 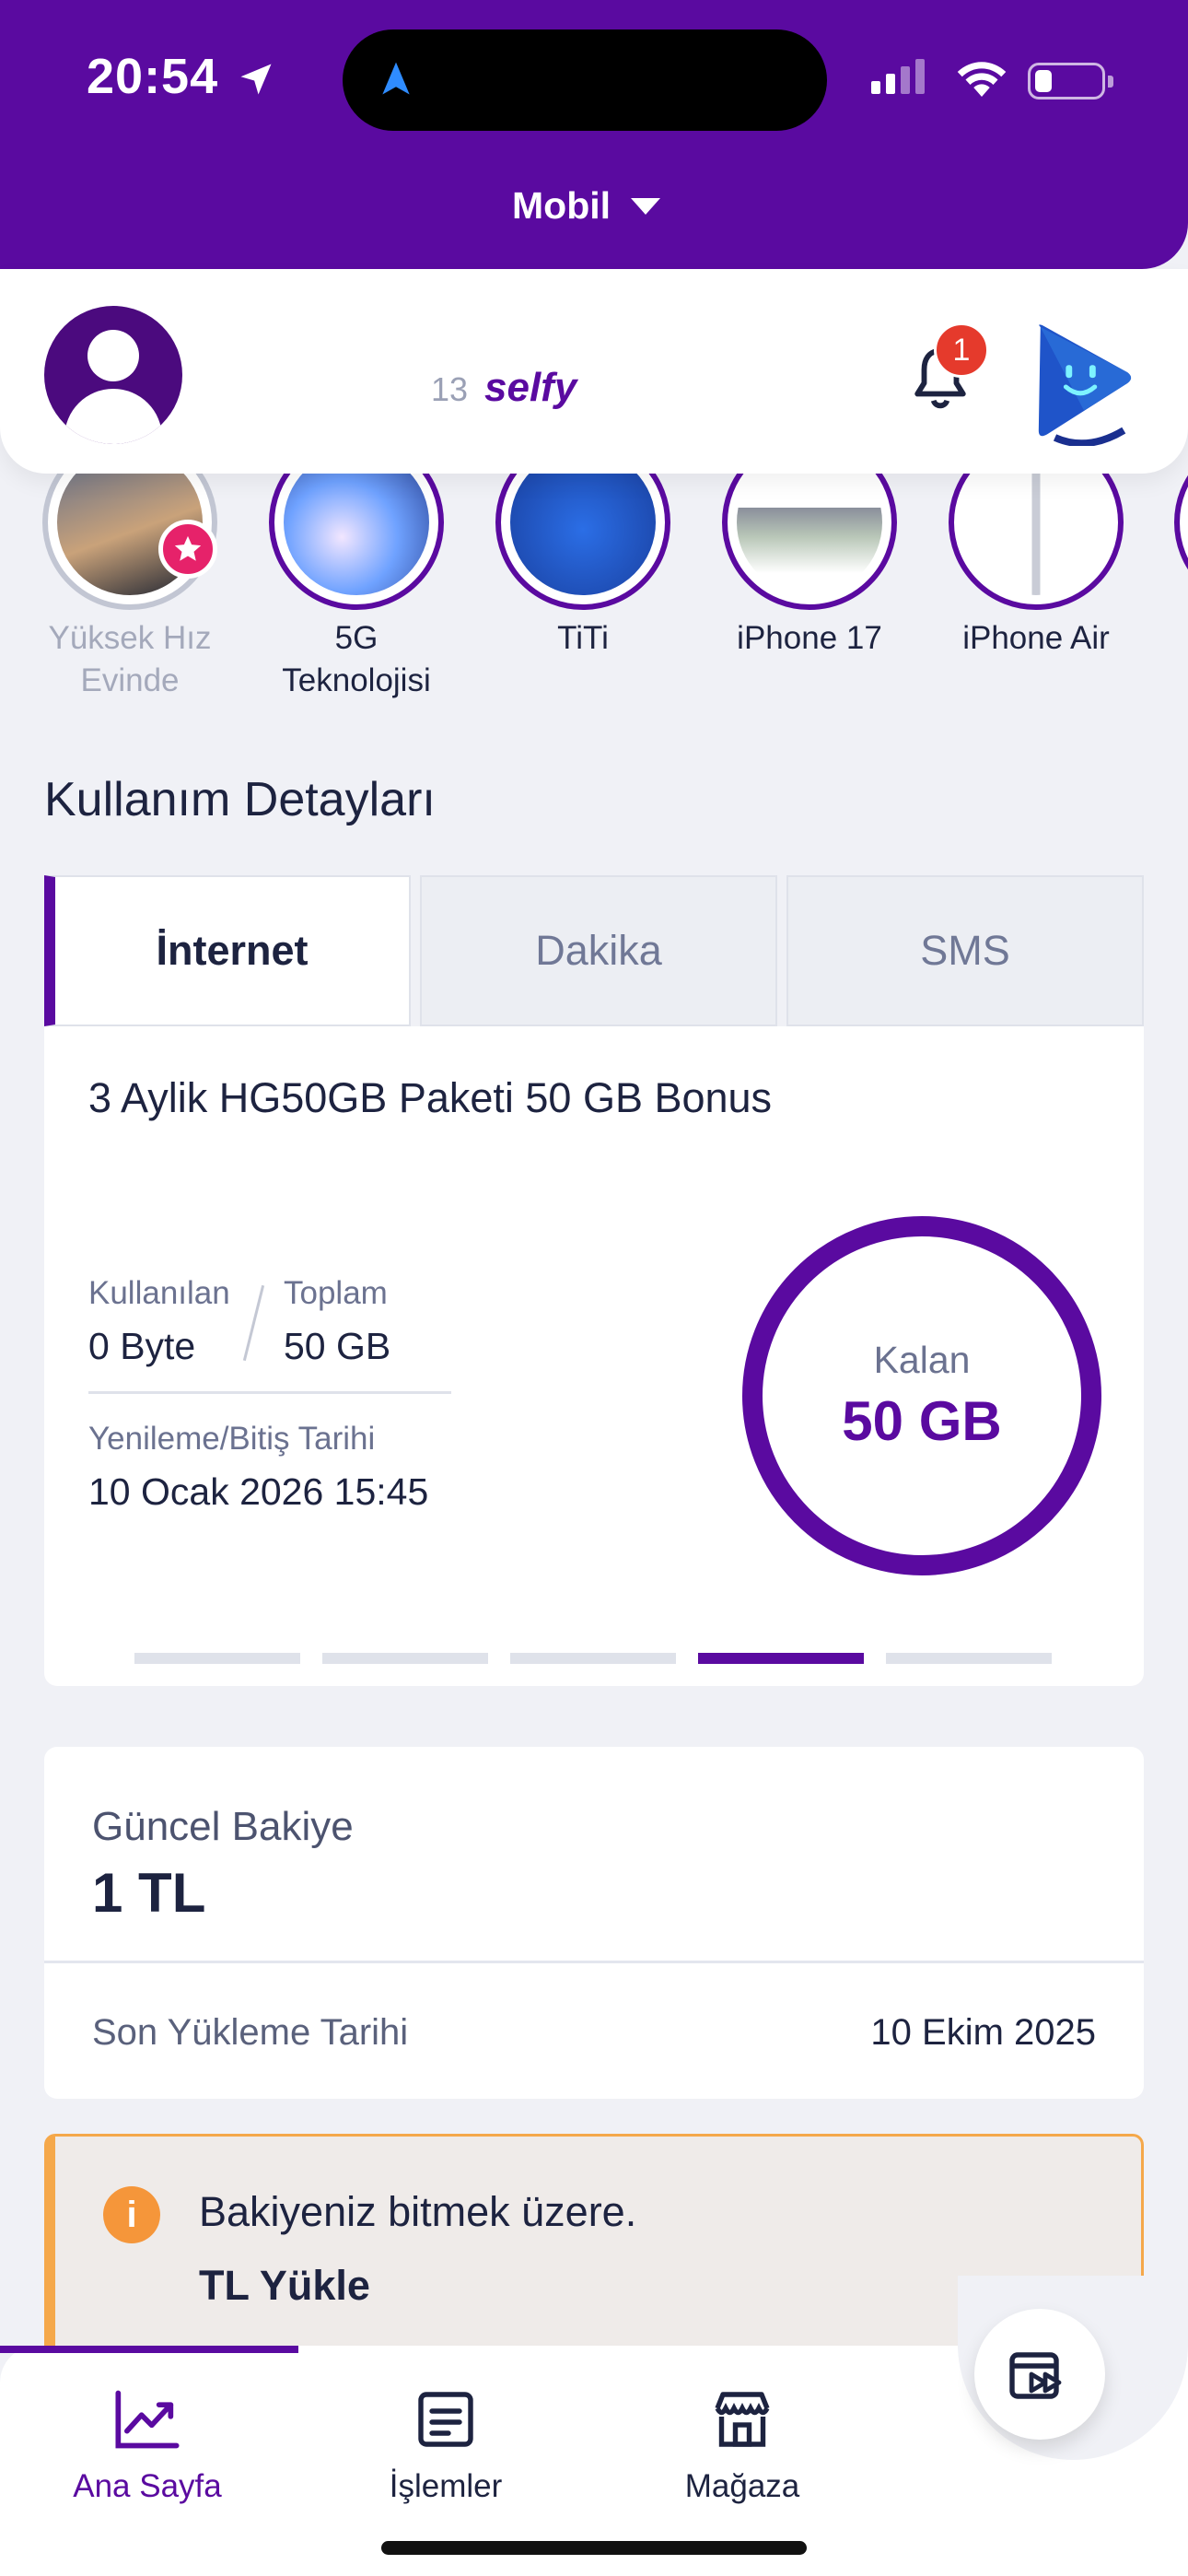 What do you see at coordinates (446, 2486) in the screenshot?
I see `nav-label: İşlemler` at bounding box center [446, 2486].